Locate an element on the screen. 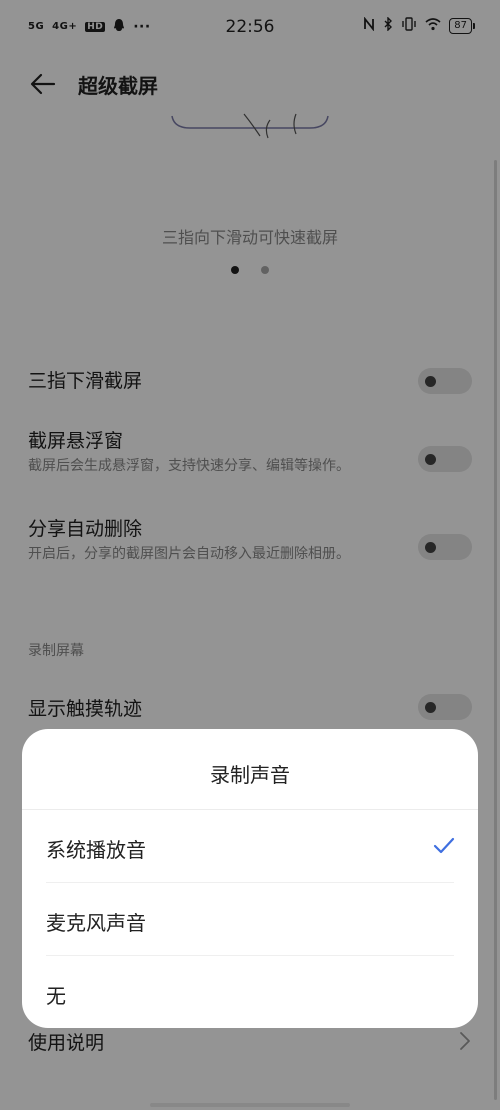  option-label: 无 is located at coordinates (56, 996).